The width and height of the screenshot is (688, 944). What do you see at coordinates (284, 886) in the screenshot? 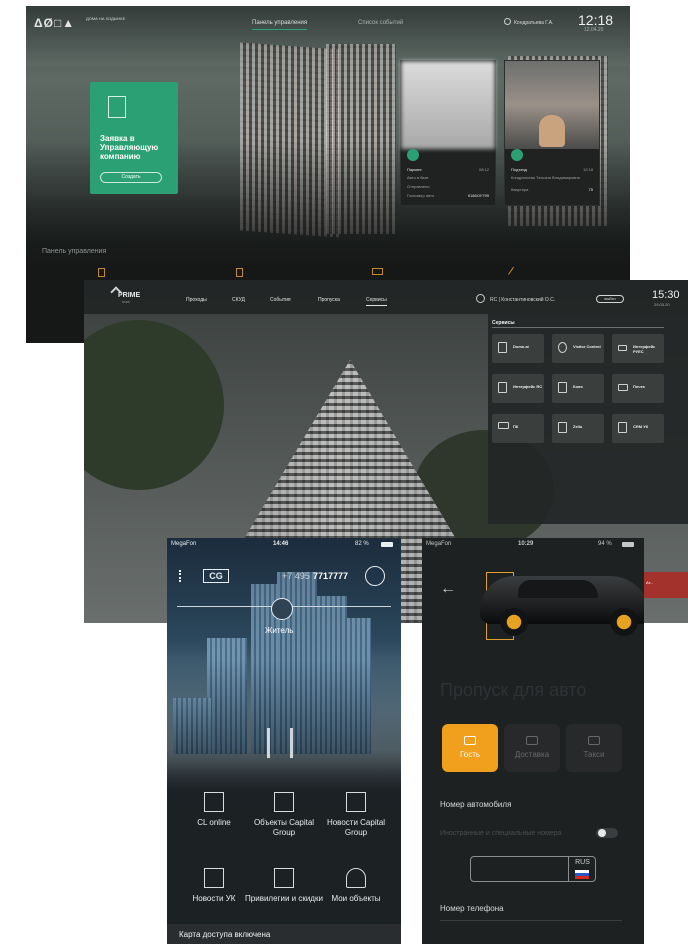
I see `tile-privileges: Привилегии и скидки` at bounding box center [284, 886].